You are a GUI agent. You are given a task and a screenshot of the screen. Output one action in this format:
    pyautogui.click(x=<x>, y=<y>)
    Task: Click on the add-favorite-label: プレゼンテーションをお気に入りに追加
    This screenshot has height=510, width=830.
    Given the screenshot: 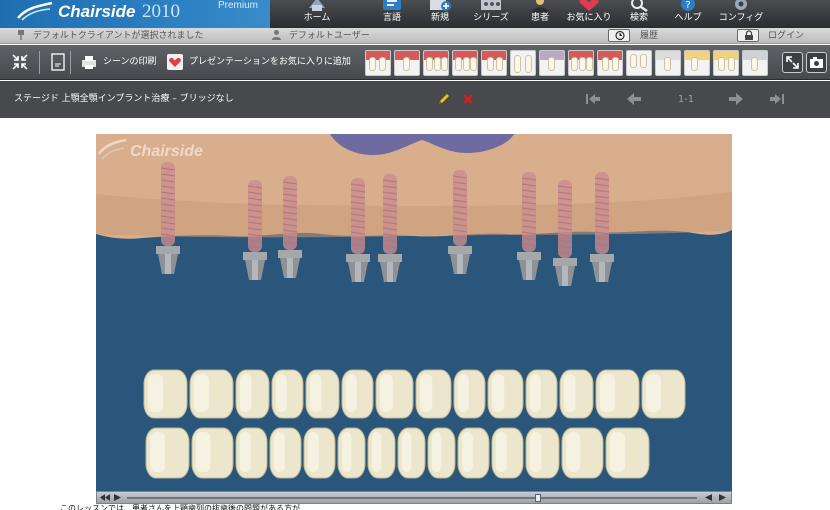 What is the action you would take?
    pyautogui.click(x=270, y=62)
    